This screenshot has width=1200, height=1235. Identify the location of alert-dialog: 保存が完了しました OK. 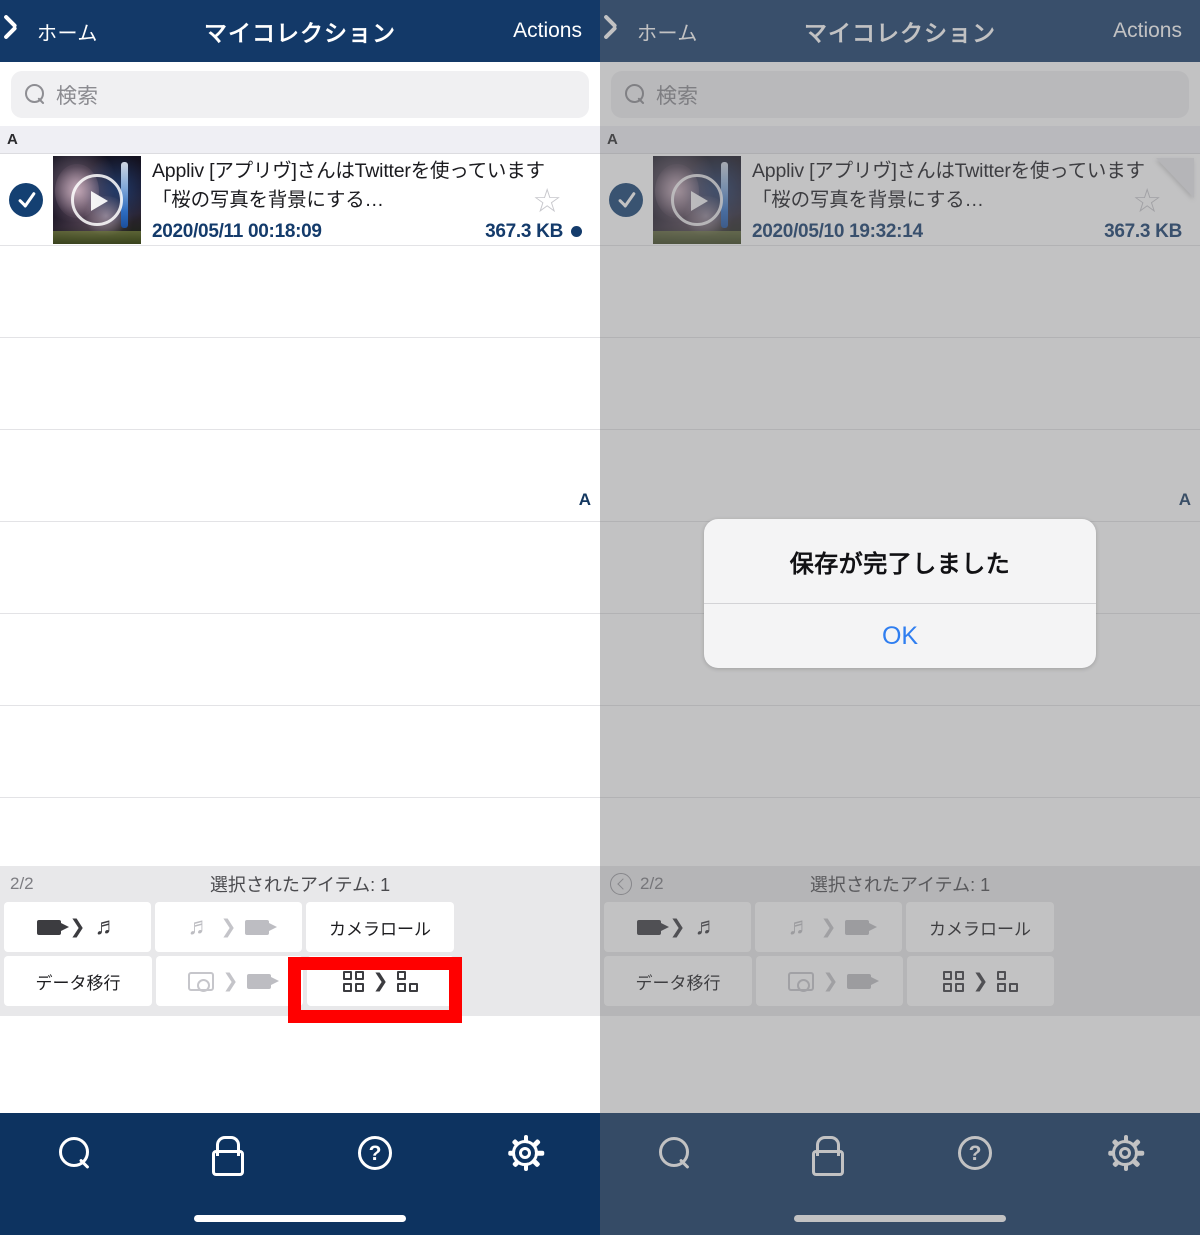
(900, 593).